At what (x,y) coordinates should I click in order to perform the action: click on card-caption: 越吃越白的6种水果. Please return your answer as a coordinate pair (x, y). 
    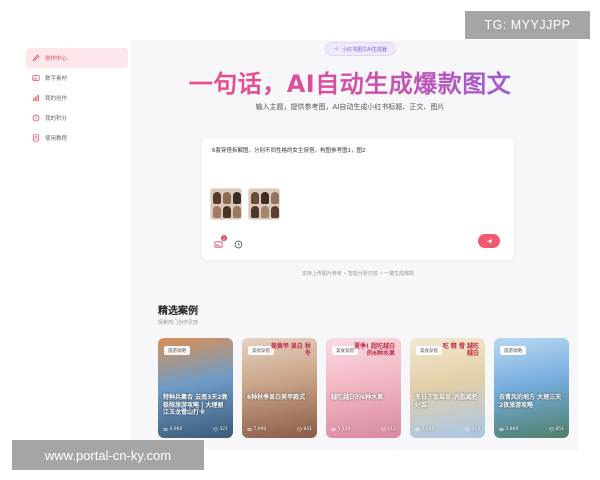
    Looking at the image, I should click on (357, 397).